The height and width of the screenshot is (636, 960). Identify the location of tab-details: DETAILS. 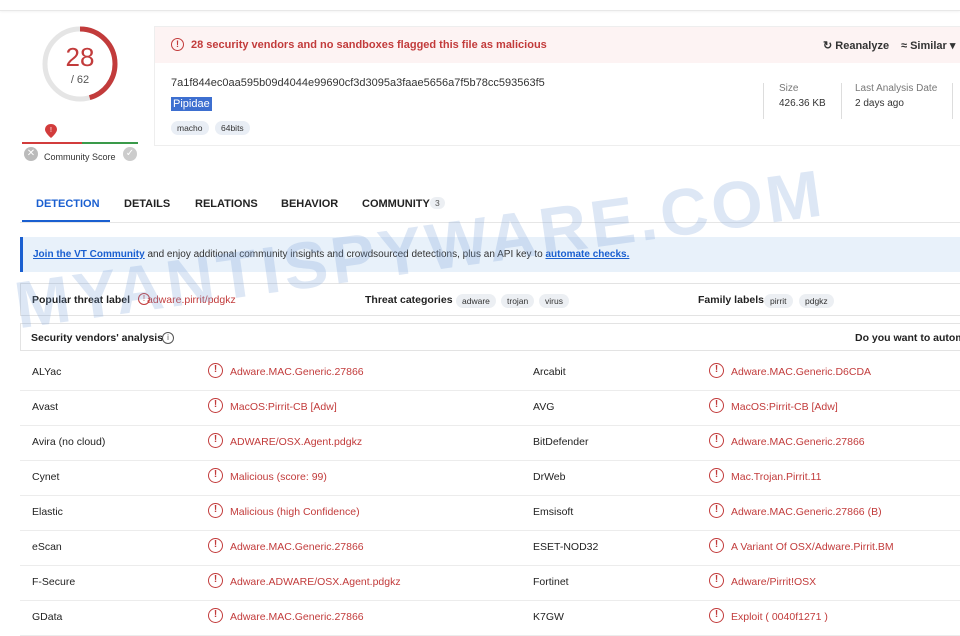
(147, 204).